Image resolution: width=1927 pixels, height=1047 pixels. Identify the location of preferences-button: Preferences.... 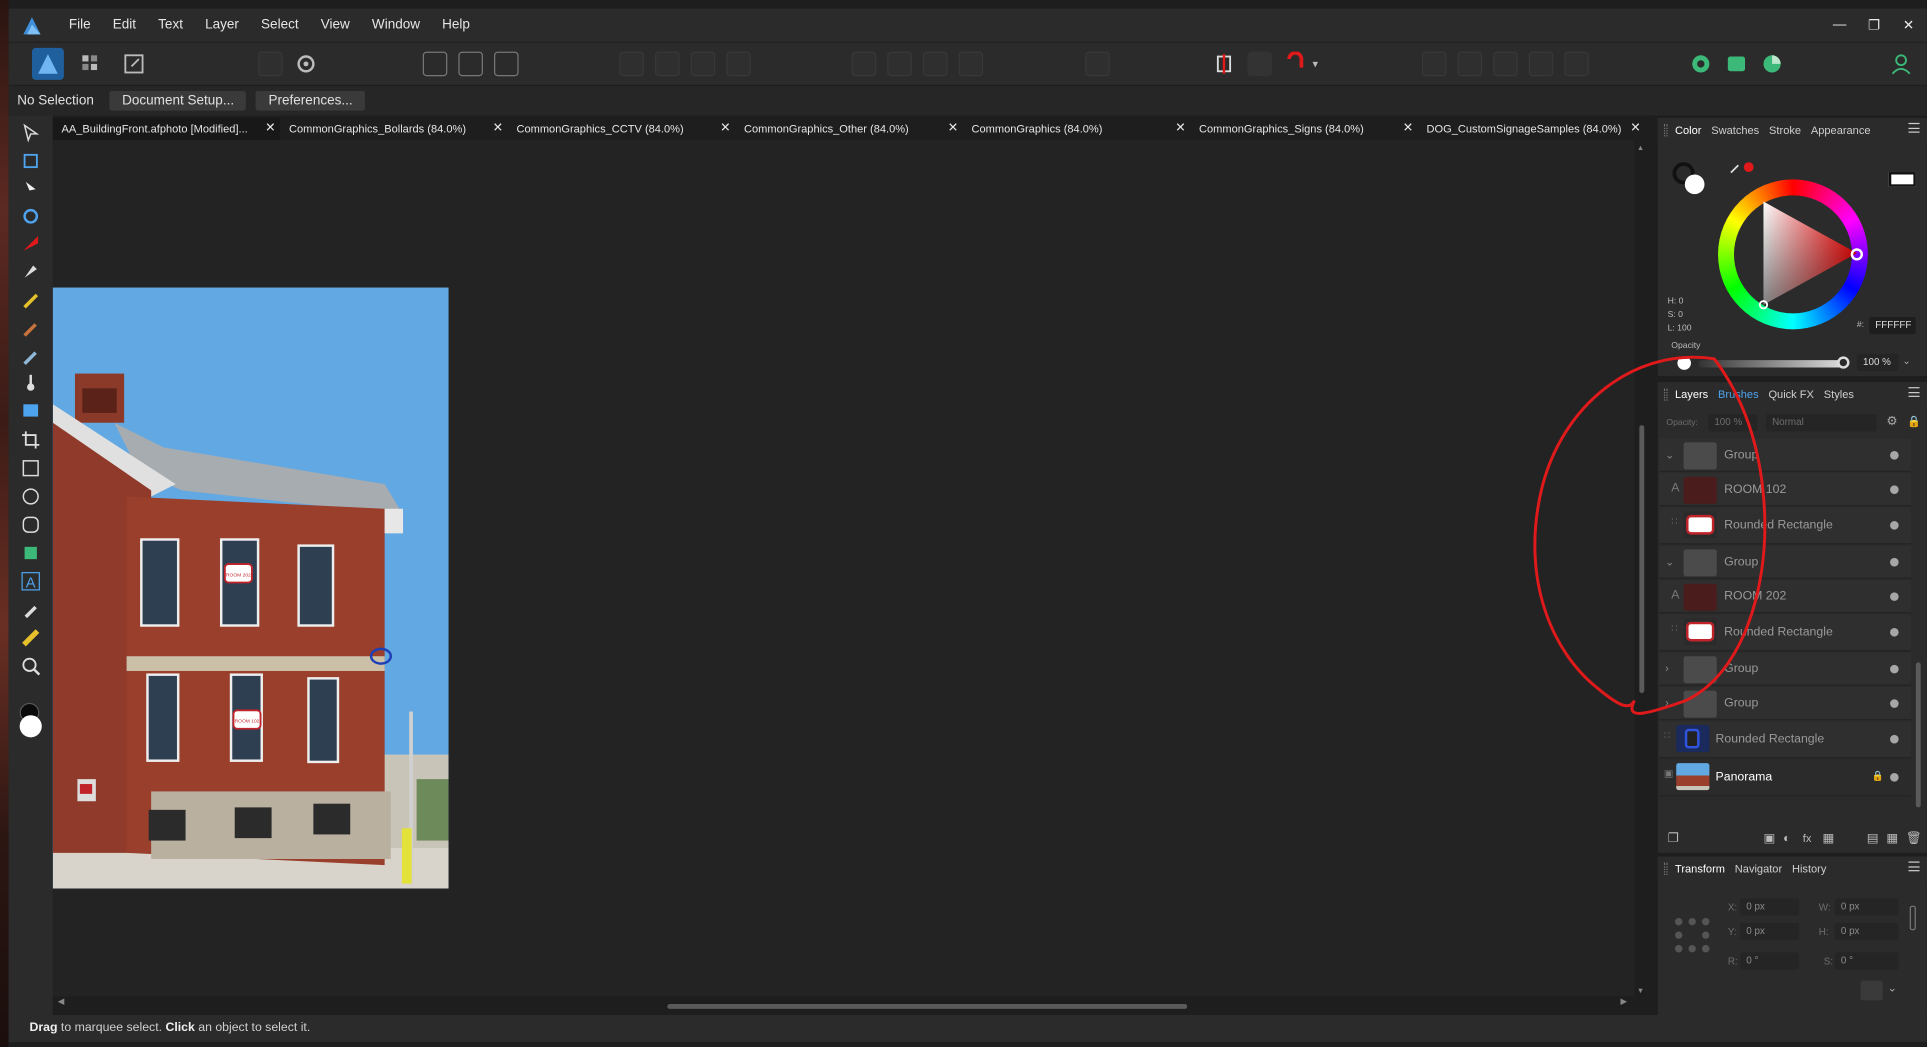
(310, 100).